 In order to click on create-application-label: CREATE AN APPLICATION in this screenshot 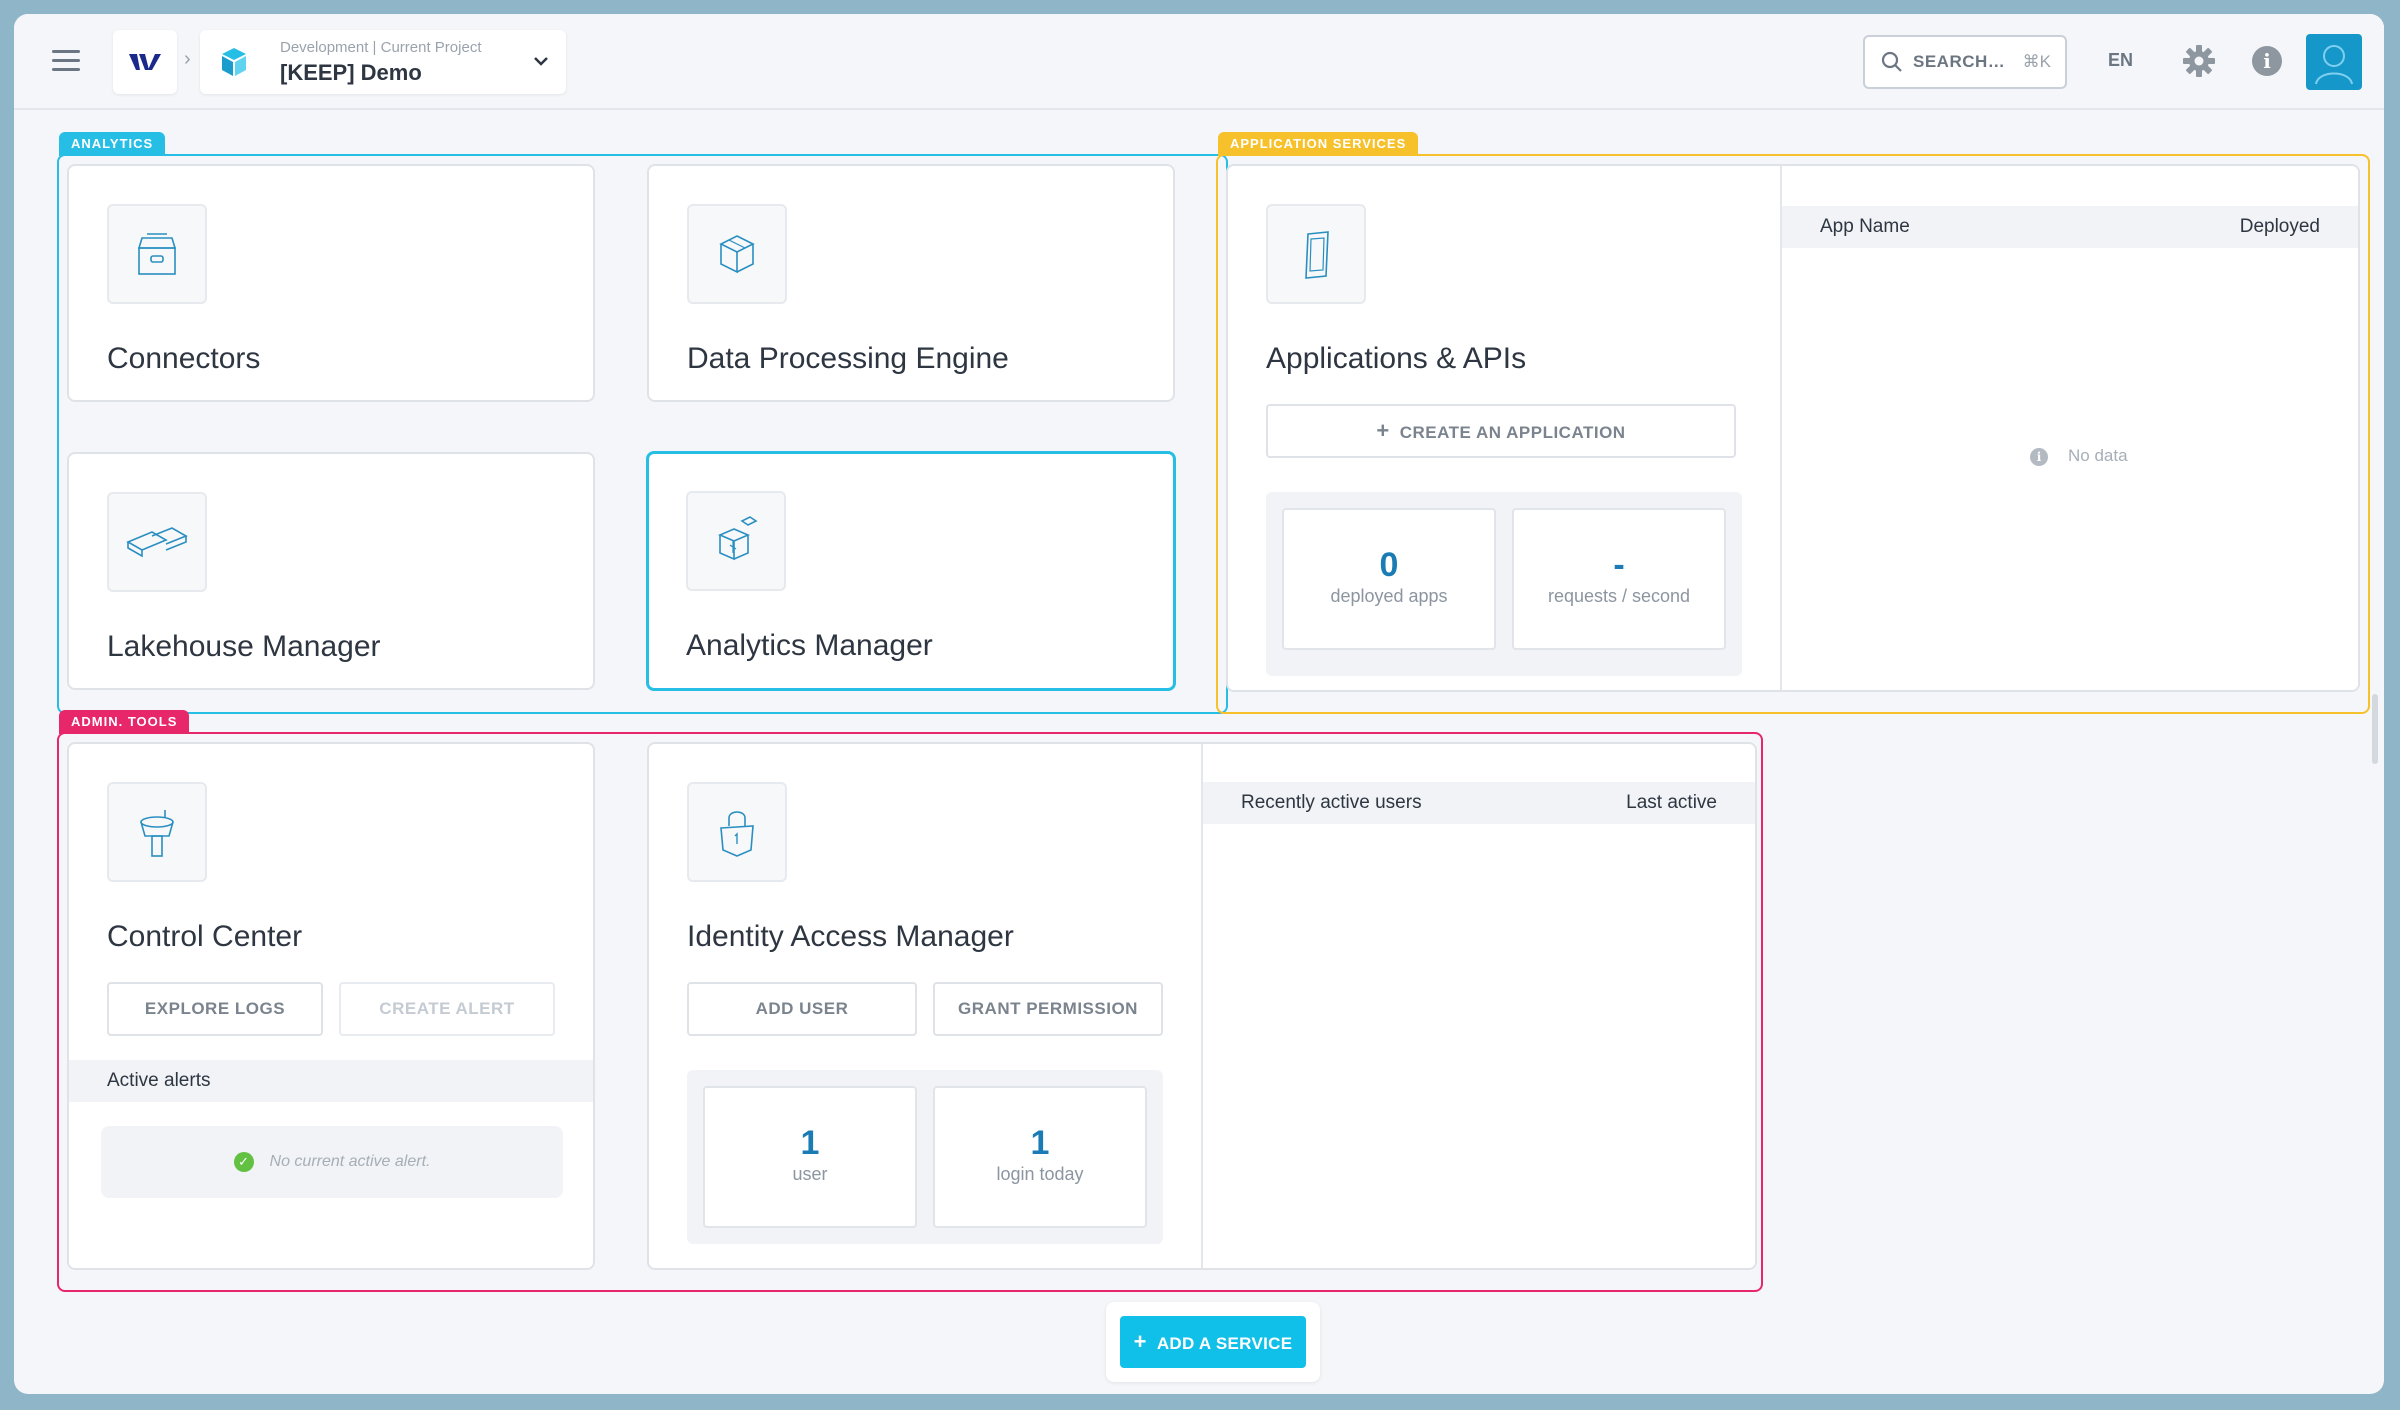, I will do `click(1512, 432)`.